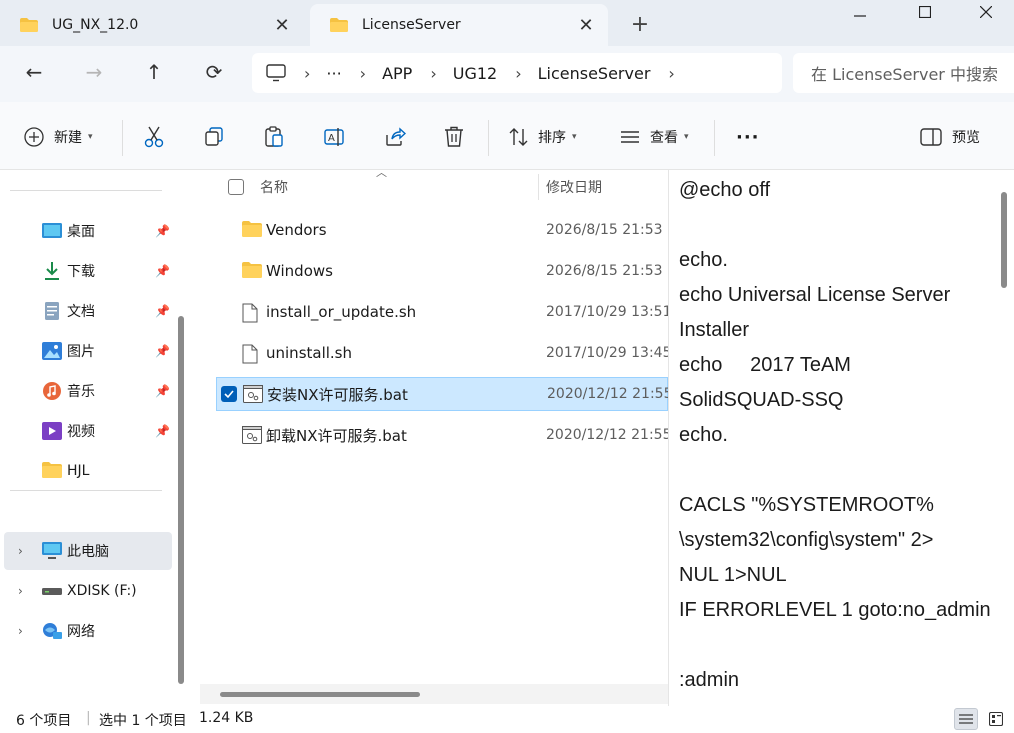 The height and width of the screenshot is (733, 1014). I want to click on selection-count: 选中 1 个项目, so click(143, 721).